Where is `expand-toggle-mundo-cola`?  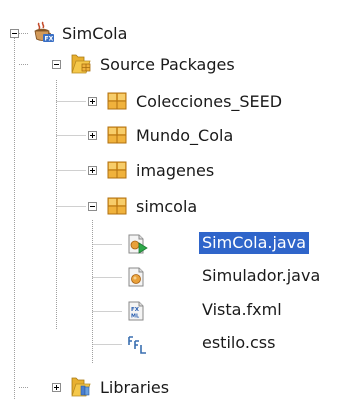
expand-toggle-mundo-cola is located at coordinates (92, 135).